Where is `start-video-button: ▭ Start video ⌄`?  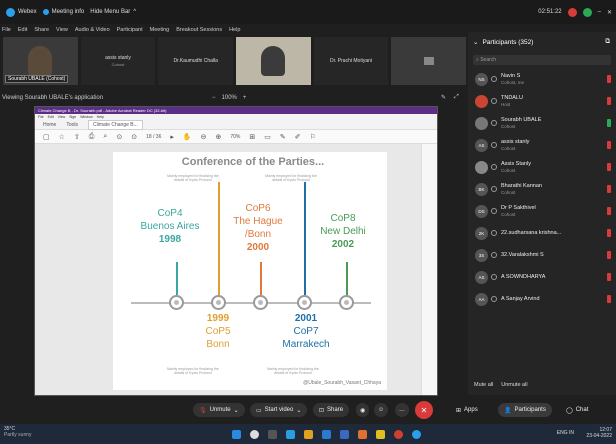
start-video-button: ▭ Start video ⌄ is located at coordinates (279, 410).